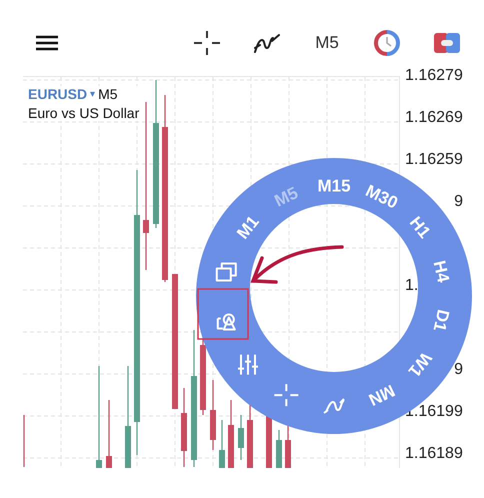 The width and height of the screenshot is (484, 498). I want to click on indicator-icon, so click(267, 43).